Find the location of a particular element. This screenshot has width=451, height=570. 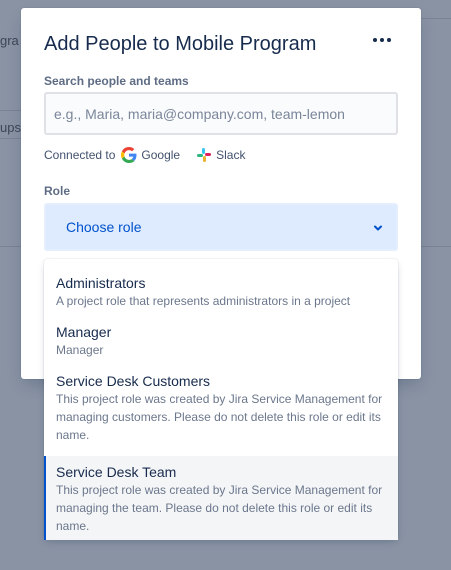

role-select: Choose role is located at coordinates (221, 227).